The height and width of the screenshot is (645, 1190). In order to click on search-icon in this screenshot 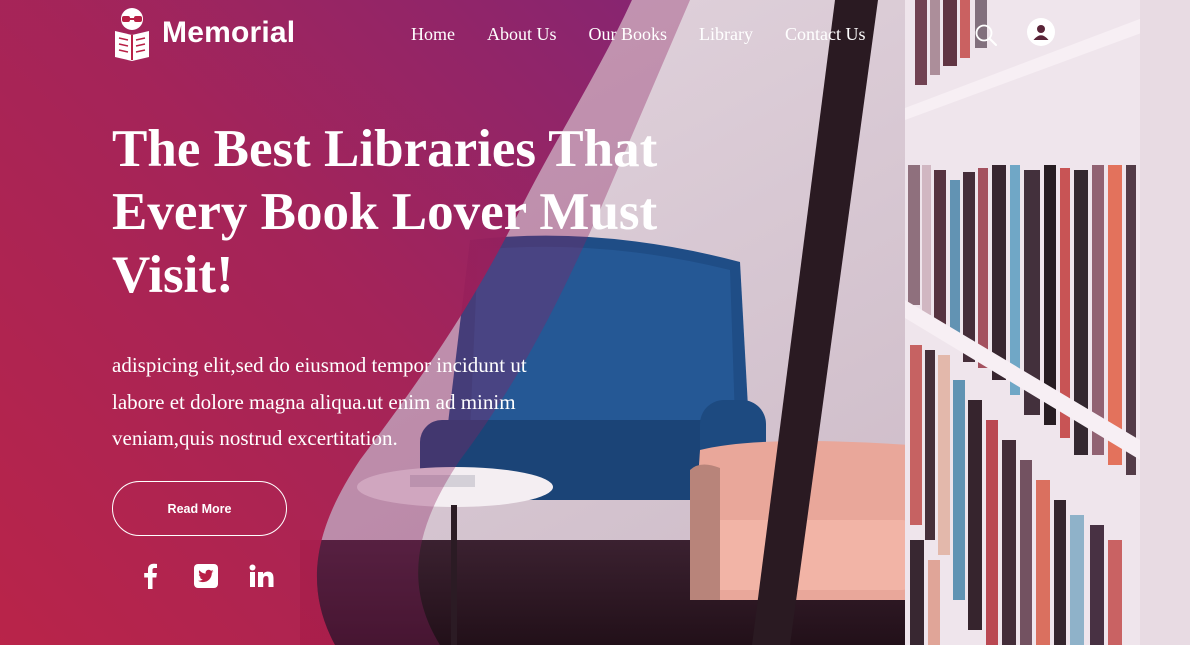, I will do `click(986, 35)`.